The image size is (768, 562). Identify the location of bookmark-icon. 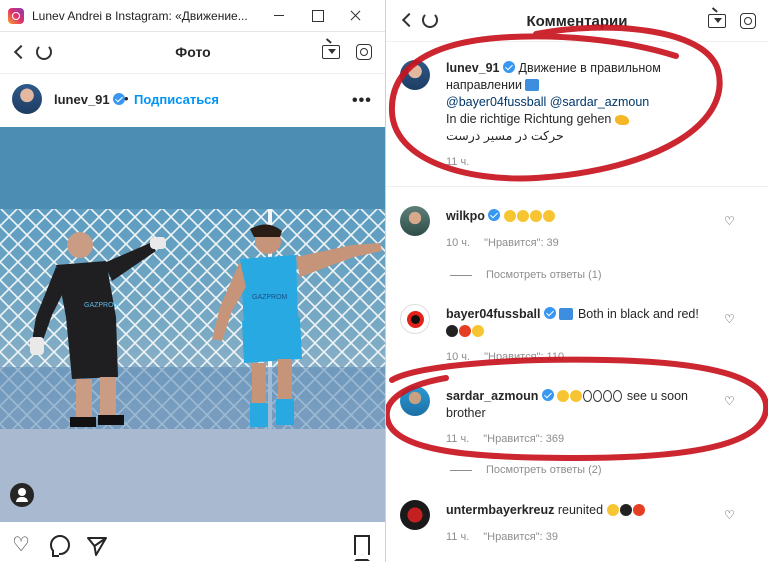
(362, 548).